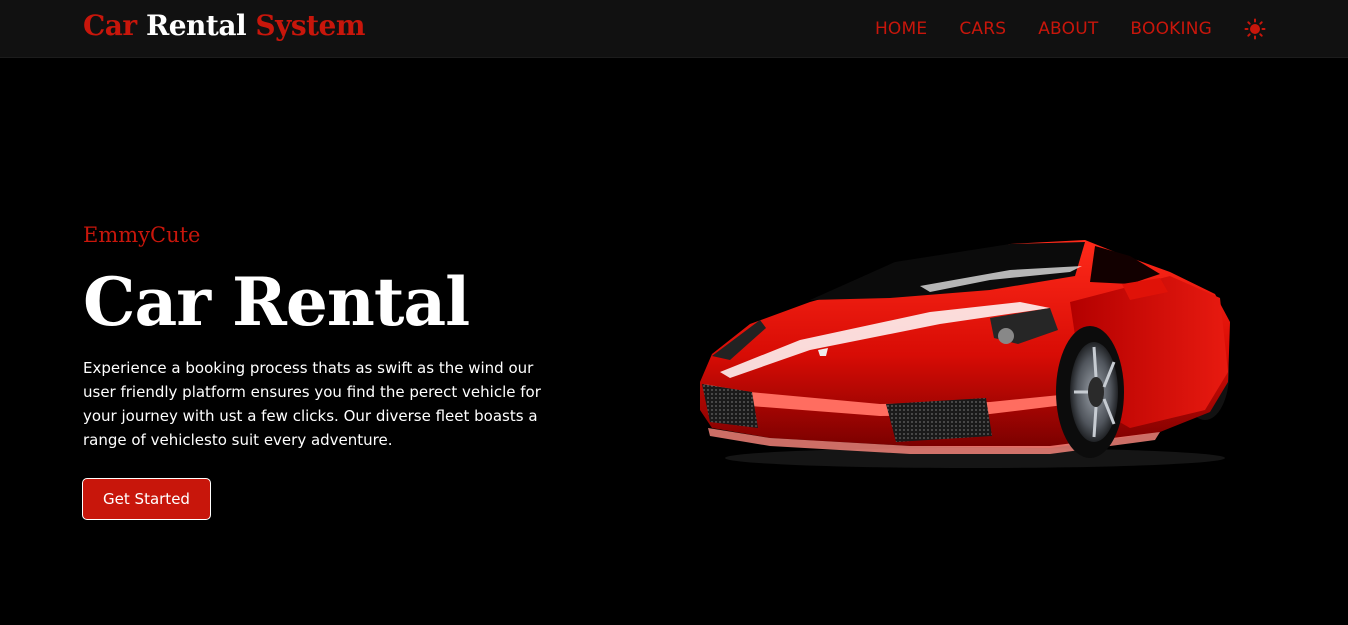 The height and width of the screenshot is (625, 1348). I want to click on nav-menu: HOME CARS ABOUT BOOKING, so click(1070, 29).